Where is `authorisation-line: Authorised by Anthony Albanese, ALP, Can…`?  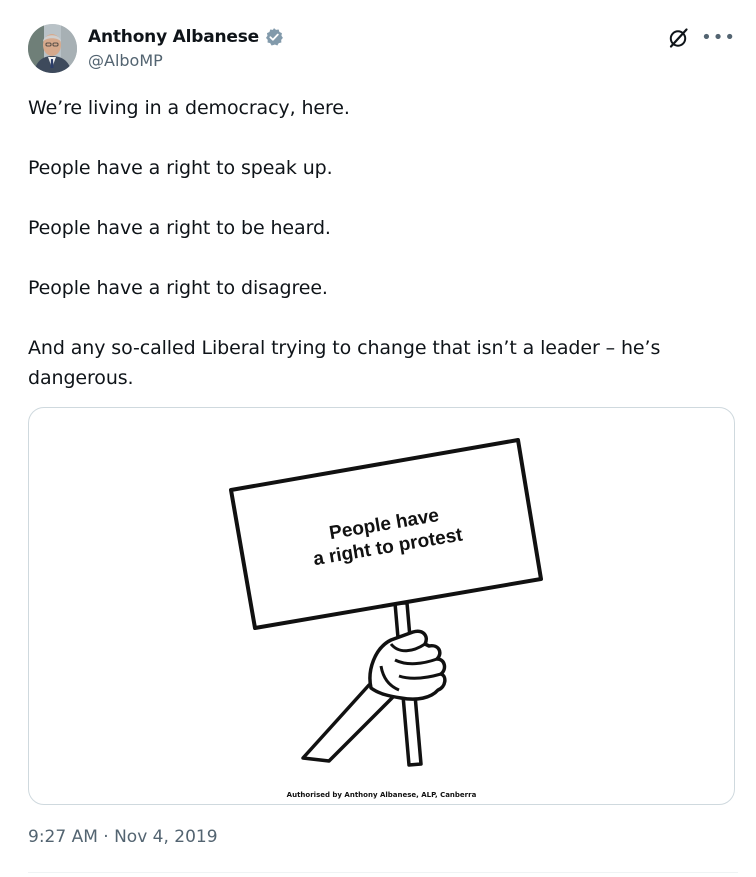
authorisation-line: Authorised by Anthony Albanese, ALP, Can… is located at coordinates (381, 795).